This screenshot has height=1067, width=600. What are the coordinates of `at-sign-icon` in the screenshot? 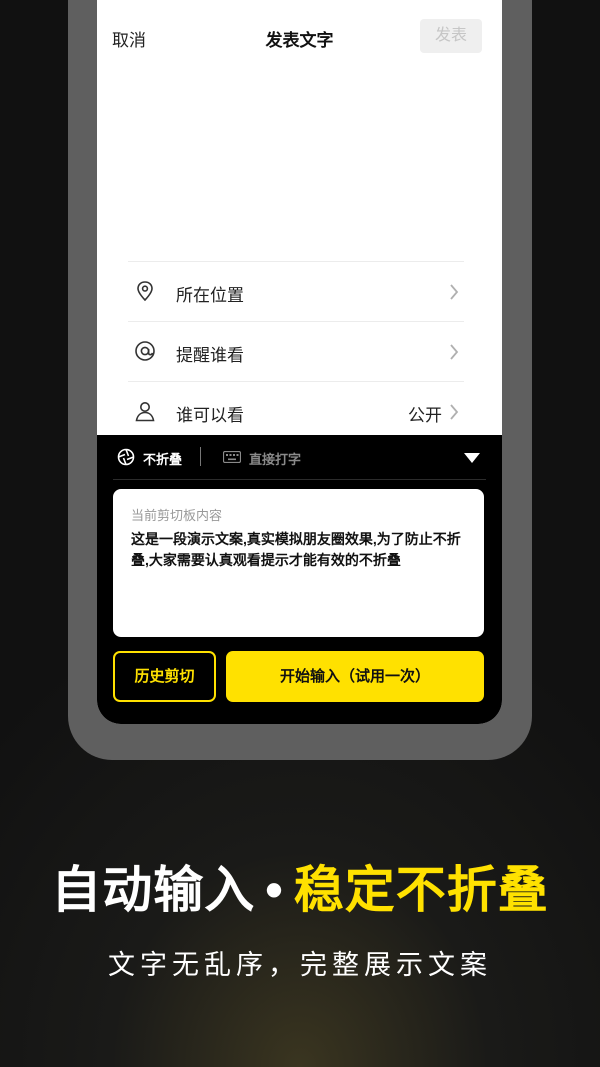 It's located at (145, 351).